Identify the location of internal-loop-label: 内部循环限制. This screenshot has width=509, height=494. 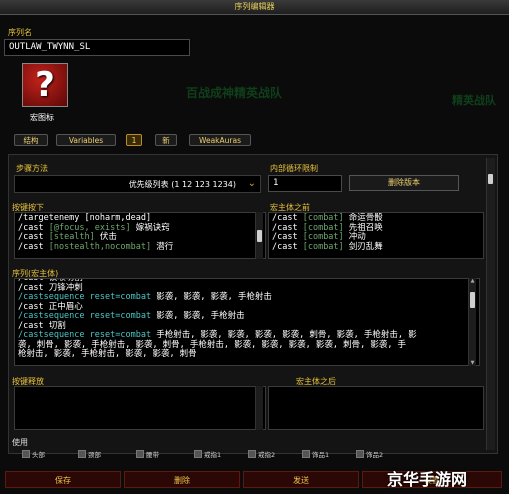
(294, 168).